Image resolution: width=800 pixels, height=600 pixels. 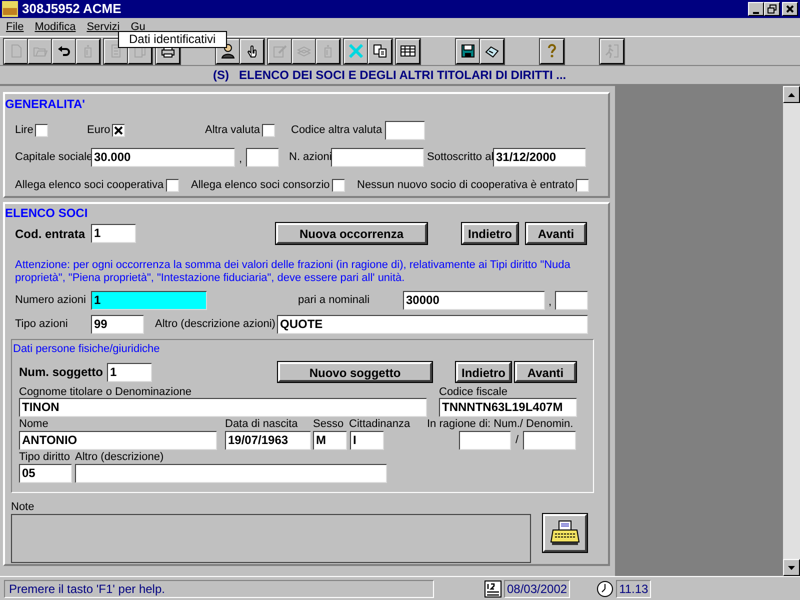 I want to click on action-button: Nuova occorrenza, so click(x=351, y=233).